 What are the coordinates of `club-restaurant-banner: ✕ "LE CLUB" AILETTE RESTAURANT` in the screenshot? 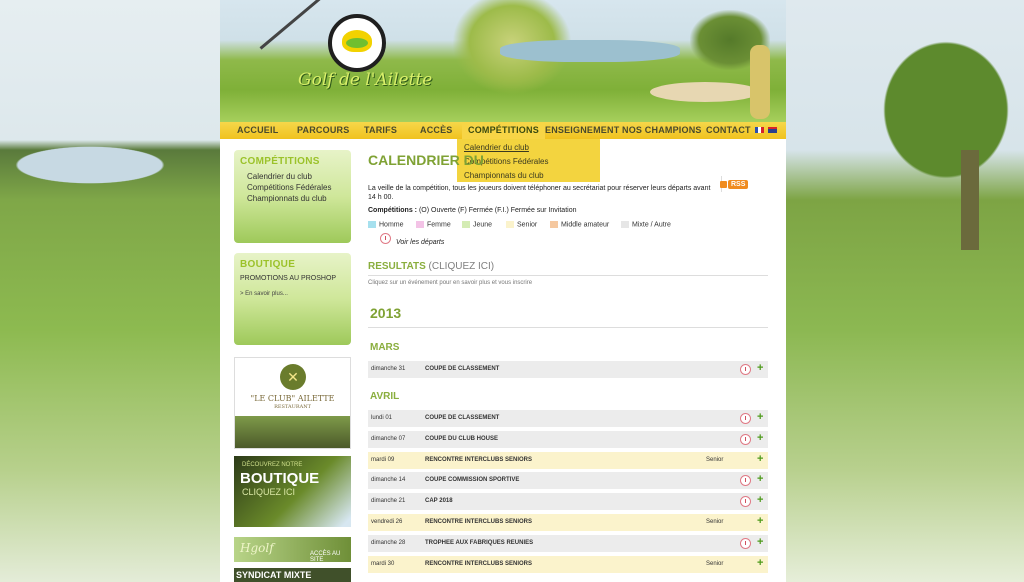 It's located at (292, 403).